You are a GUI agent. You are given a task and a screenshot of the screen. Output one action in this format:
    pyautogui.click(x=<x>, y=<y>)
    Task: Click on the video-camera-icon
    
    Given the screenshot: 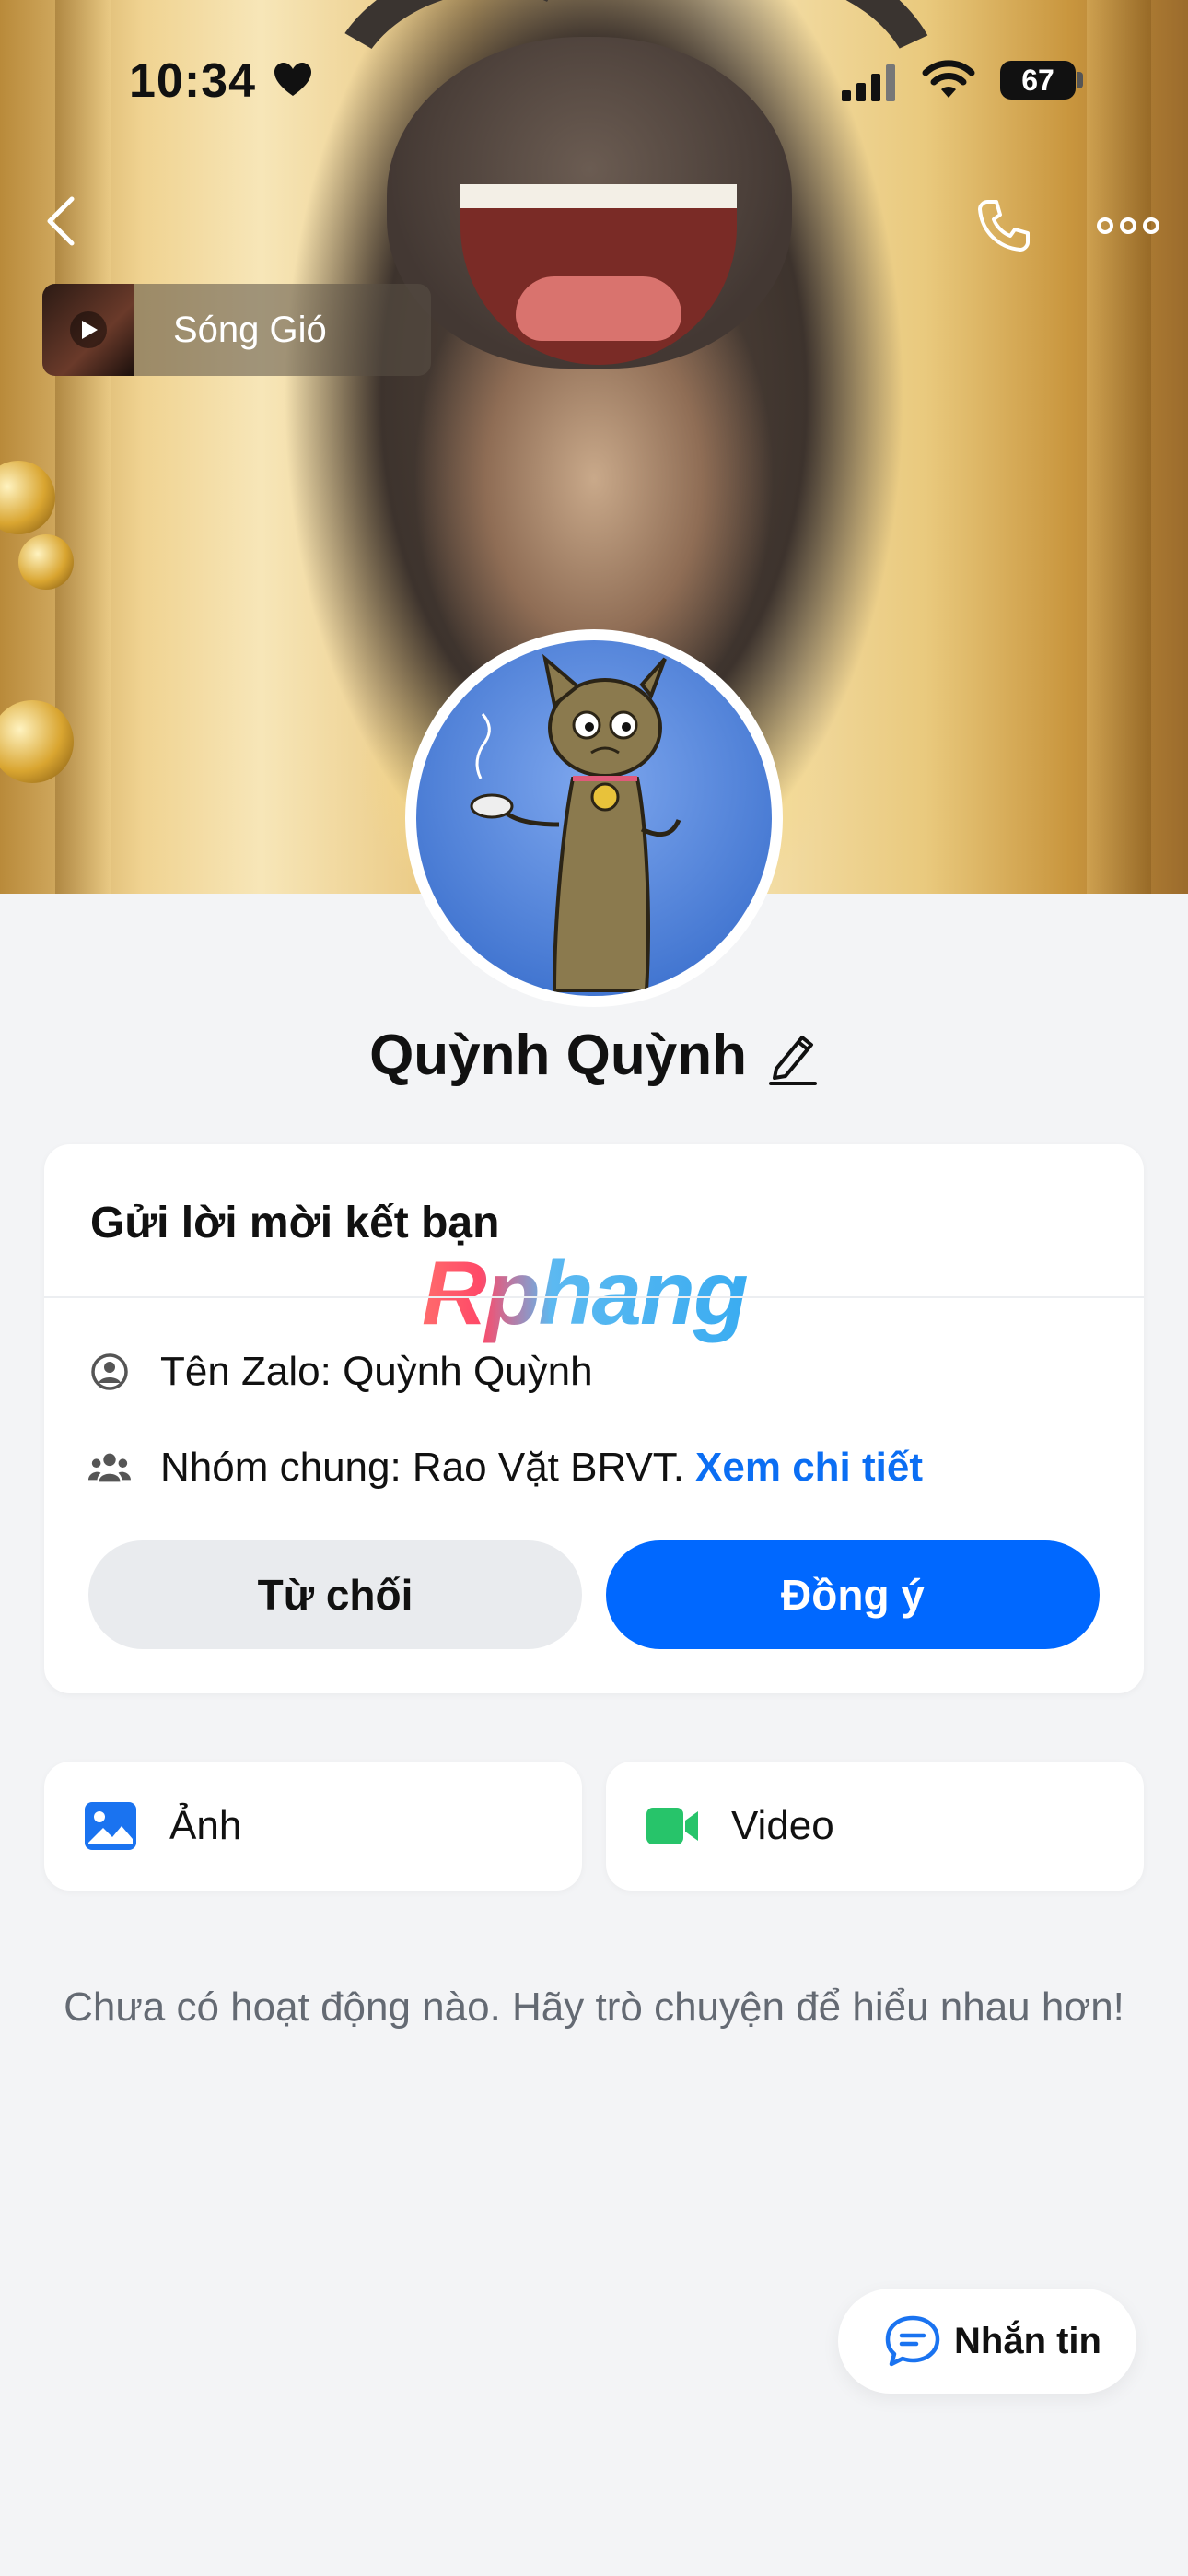 What is the action you would take?
    pyautogui.click(x=672, y=1826)
    